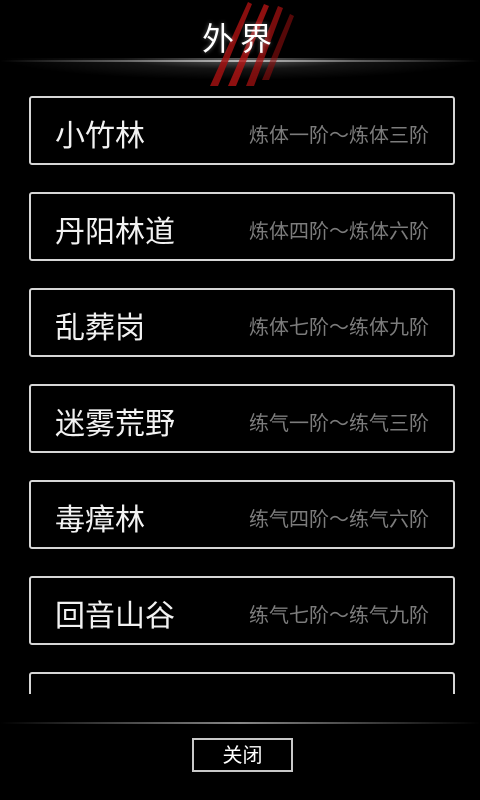 This screenshot has height=800, width=480. I want to click on area-level-range: 练气四阶～练气六阶, so click(339, 519).